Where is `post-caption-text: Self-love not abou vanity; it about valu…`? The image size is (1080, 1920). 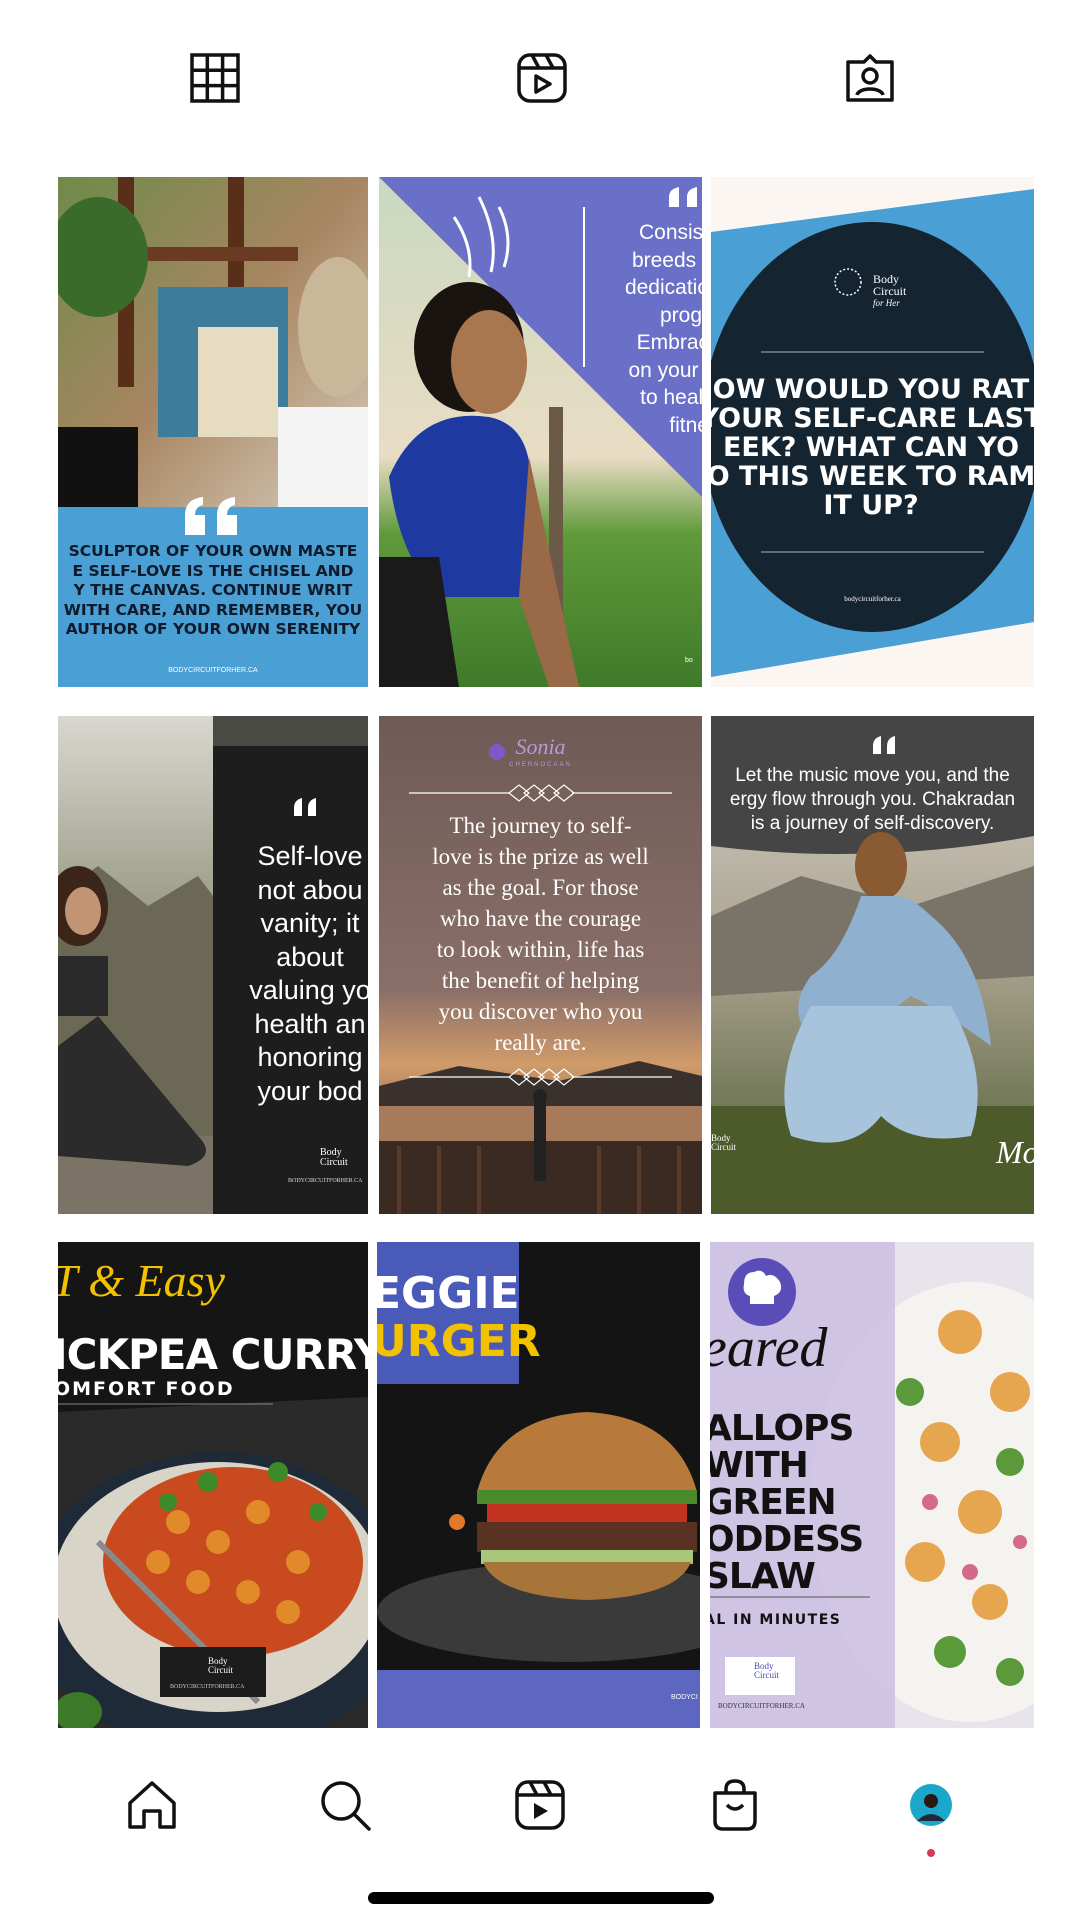
post-caption-text: Self-love not abou vanity; it about valu… is located at coordinates (308, 973).